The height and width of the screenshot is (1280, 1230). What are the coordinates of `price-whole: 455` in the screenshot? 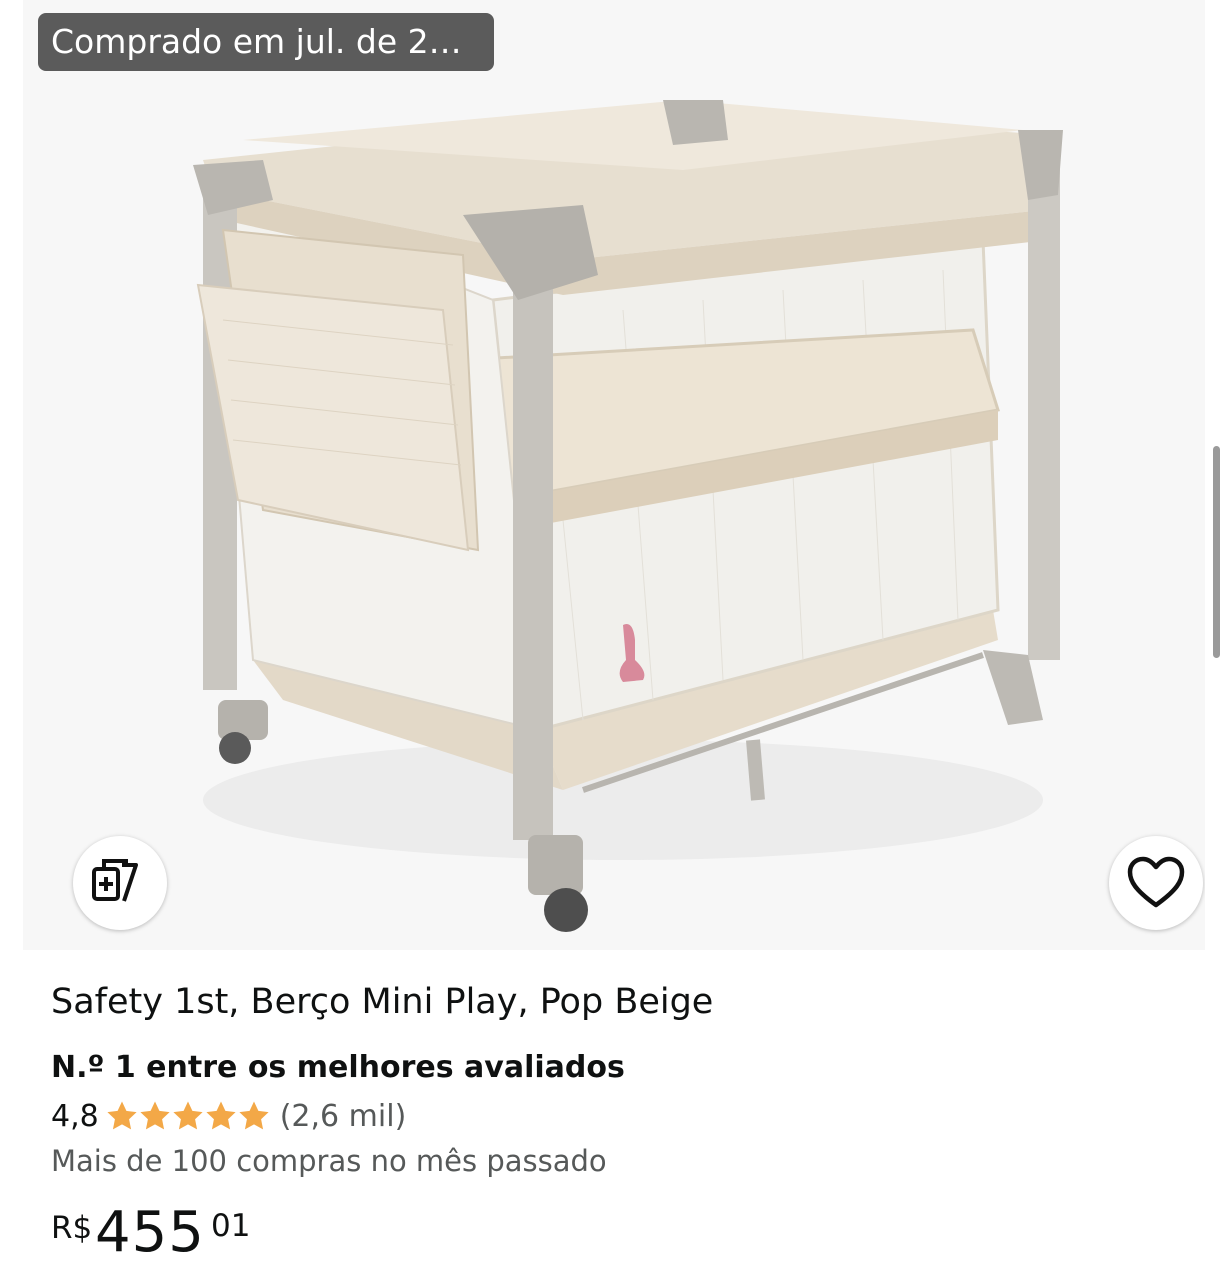 It's located at (150, 1232).